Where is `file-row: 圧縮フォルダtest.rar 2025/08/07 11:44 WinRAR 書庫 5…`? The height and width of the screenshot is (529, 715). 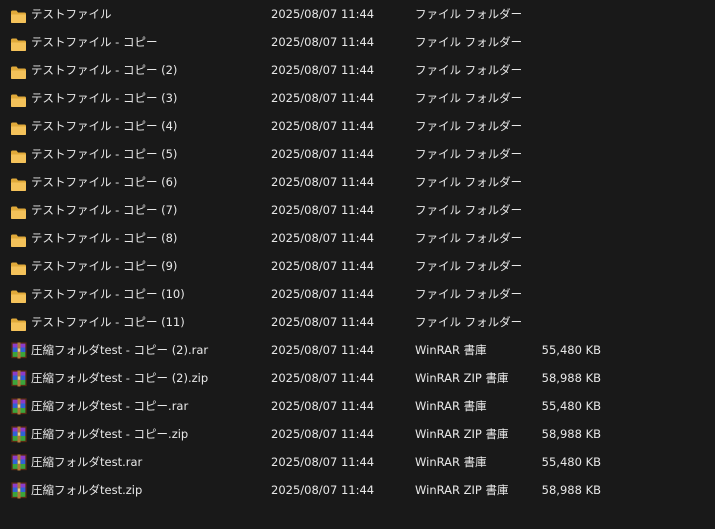
file-row: 圧縮フォルダtest.rar 2025/08/07 11:44 WinRAR 書庫 5… is located at coordinates (357, 462).